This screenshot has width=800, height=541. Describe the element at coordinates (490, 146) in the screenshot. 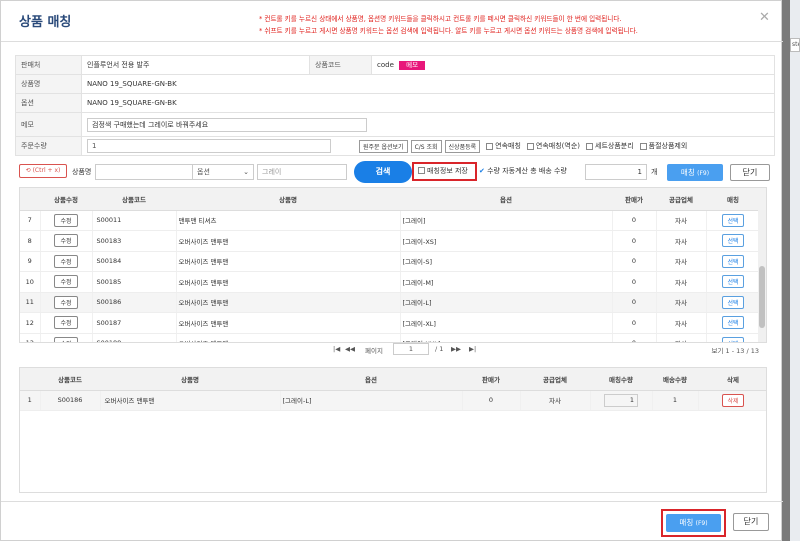

I see `continuous-match-checkbox` at that location.